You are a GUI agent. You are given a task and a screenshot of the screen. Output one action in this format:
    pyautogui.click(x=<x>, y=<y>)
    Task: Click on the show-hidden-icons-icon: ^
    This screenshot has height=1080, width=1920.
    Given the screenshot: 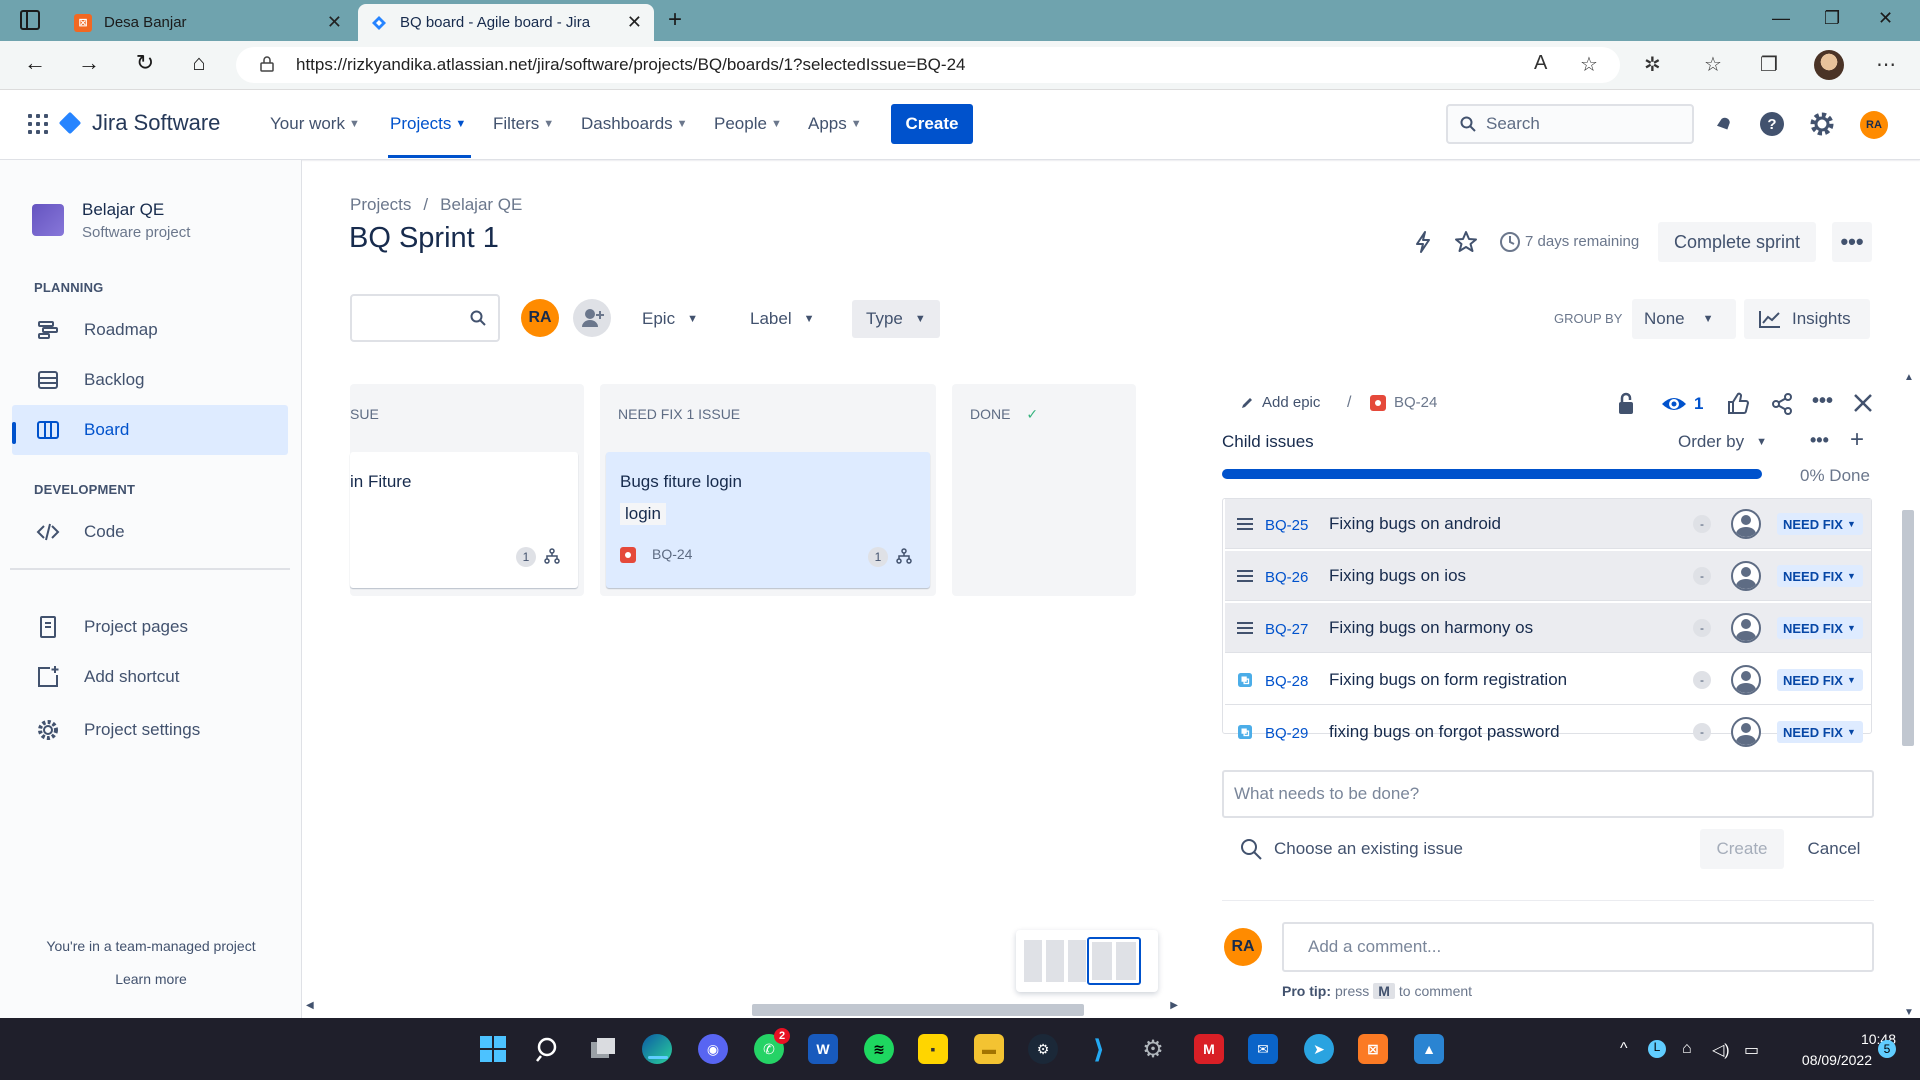 What is the action you would take?
    pyautogui.click(x=1624, y=1049)
    